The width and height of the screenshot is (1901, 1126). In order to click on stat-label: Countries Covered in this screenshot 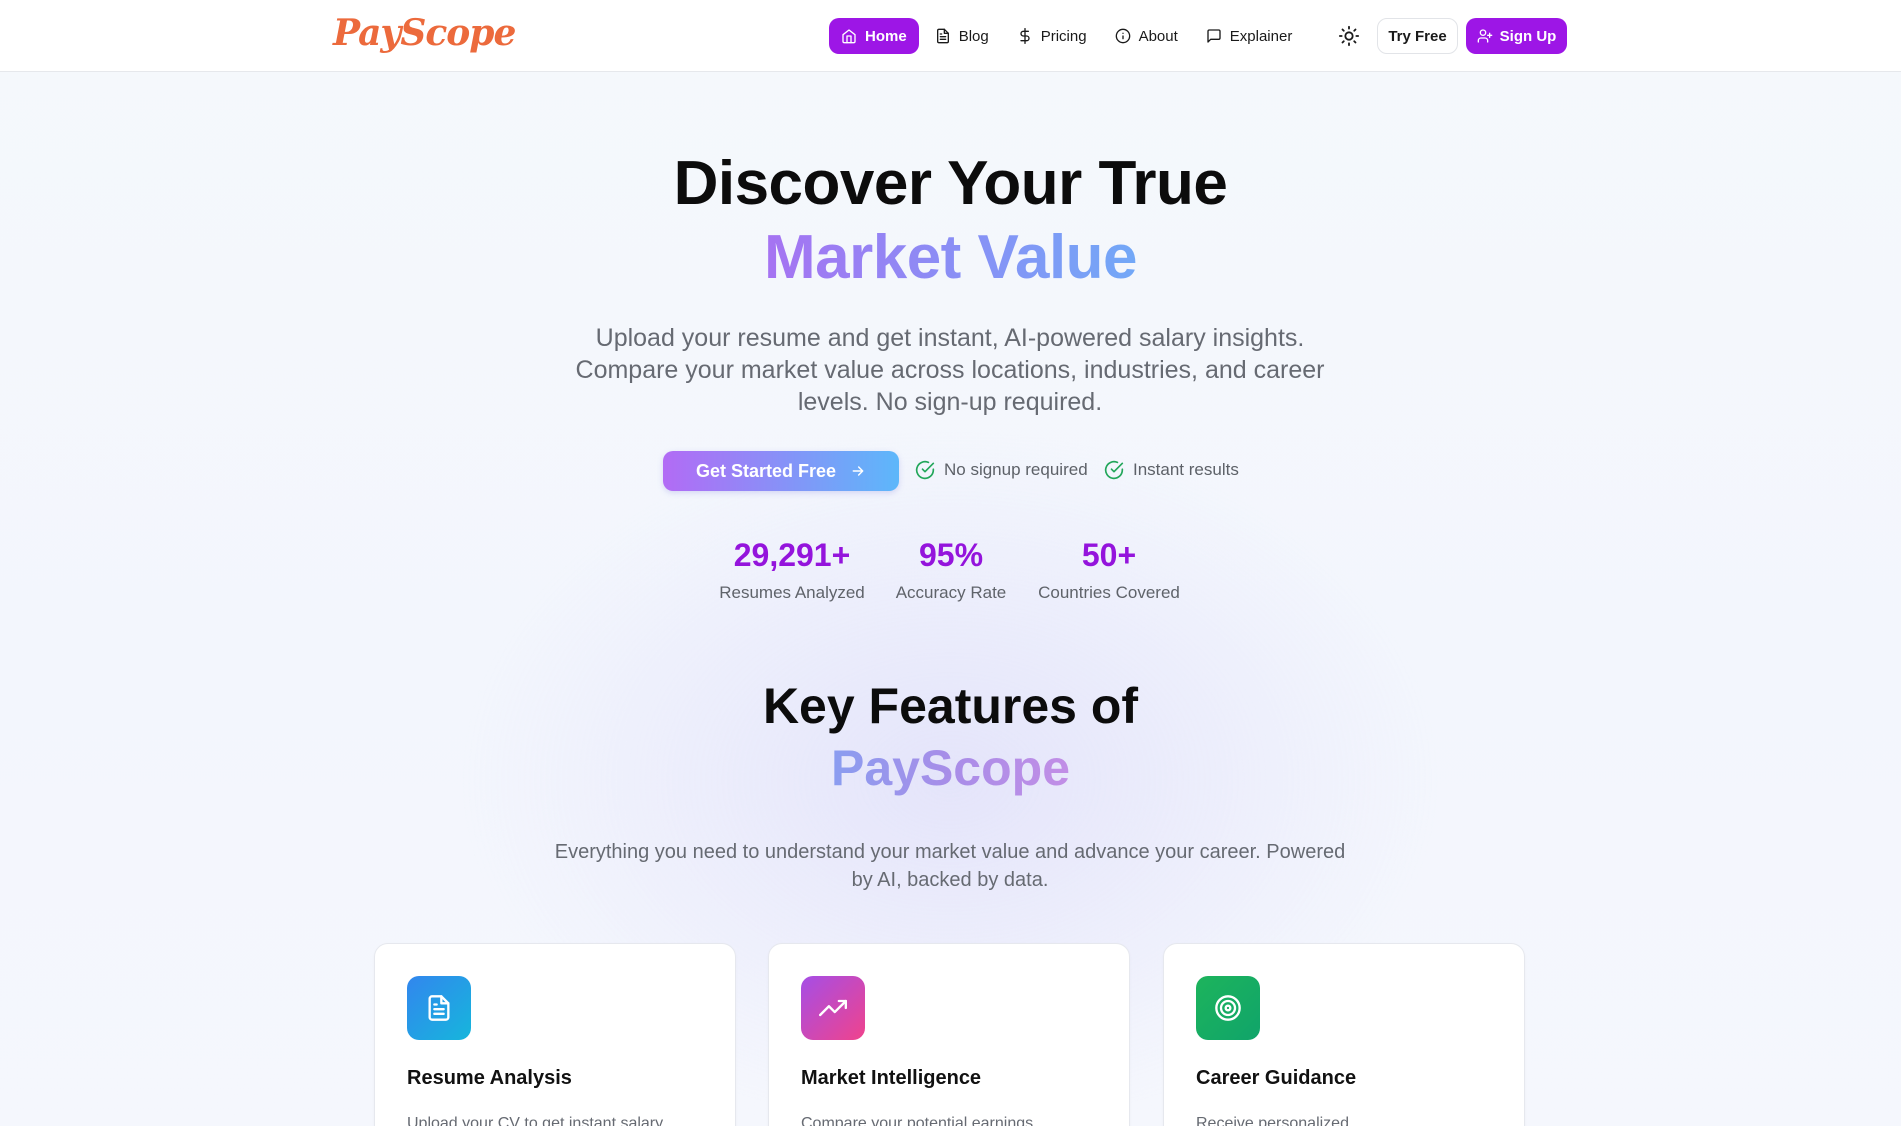, I will do `click(1109, 592)`.